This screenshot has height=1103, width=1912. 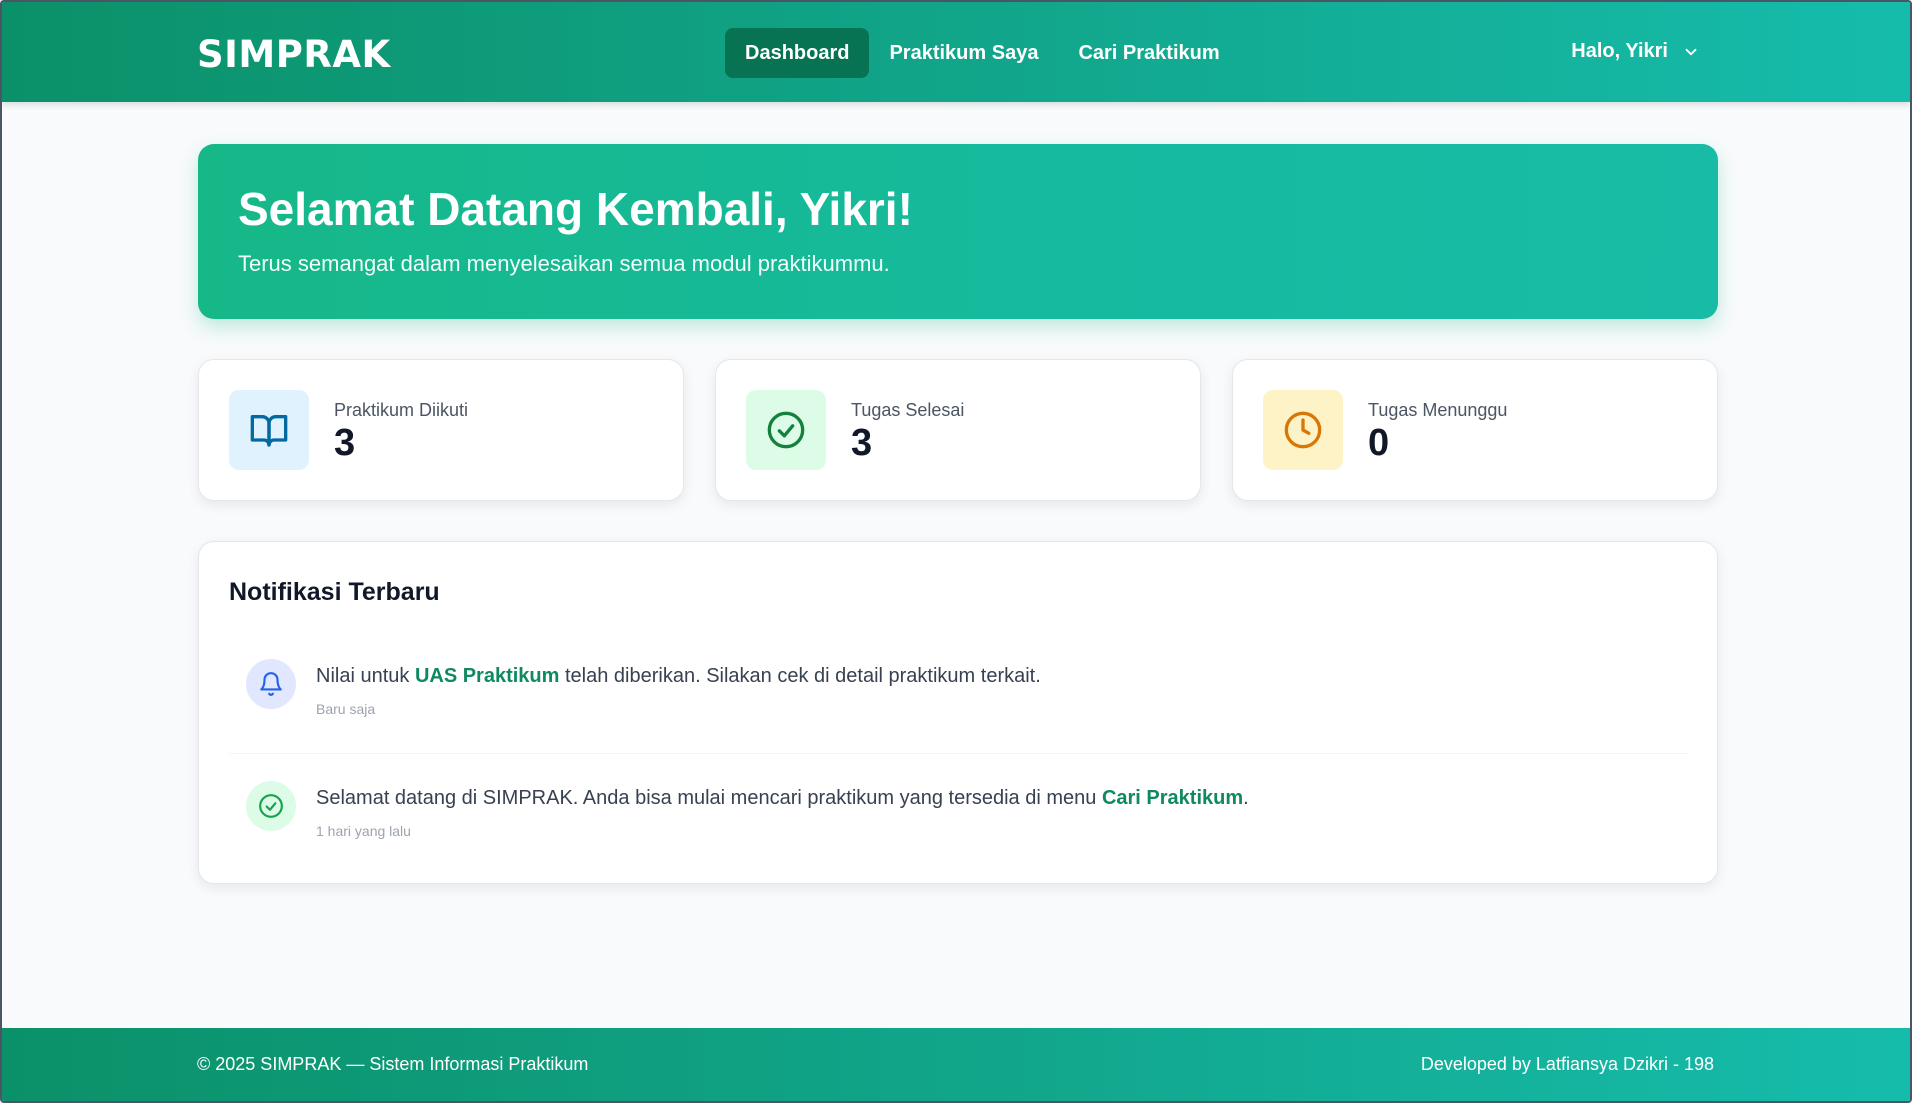 I want to click on bell-icon, so click(x=271, y=684).